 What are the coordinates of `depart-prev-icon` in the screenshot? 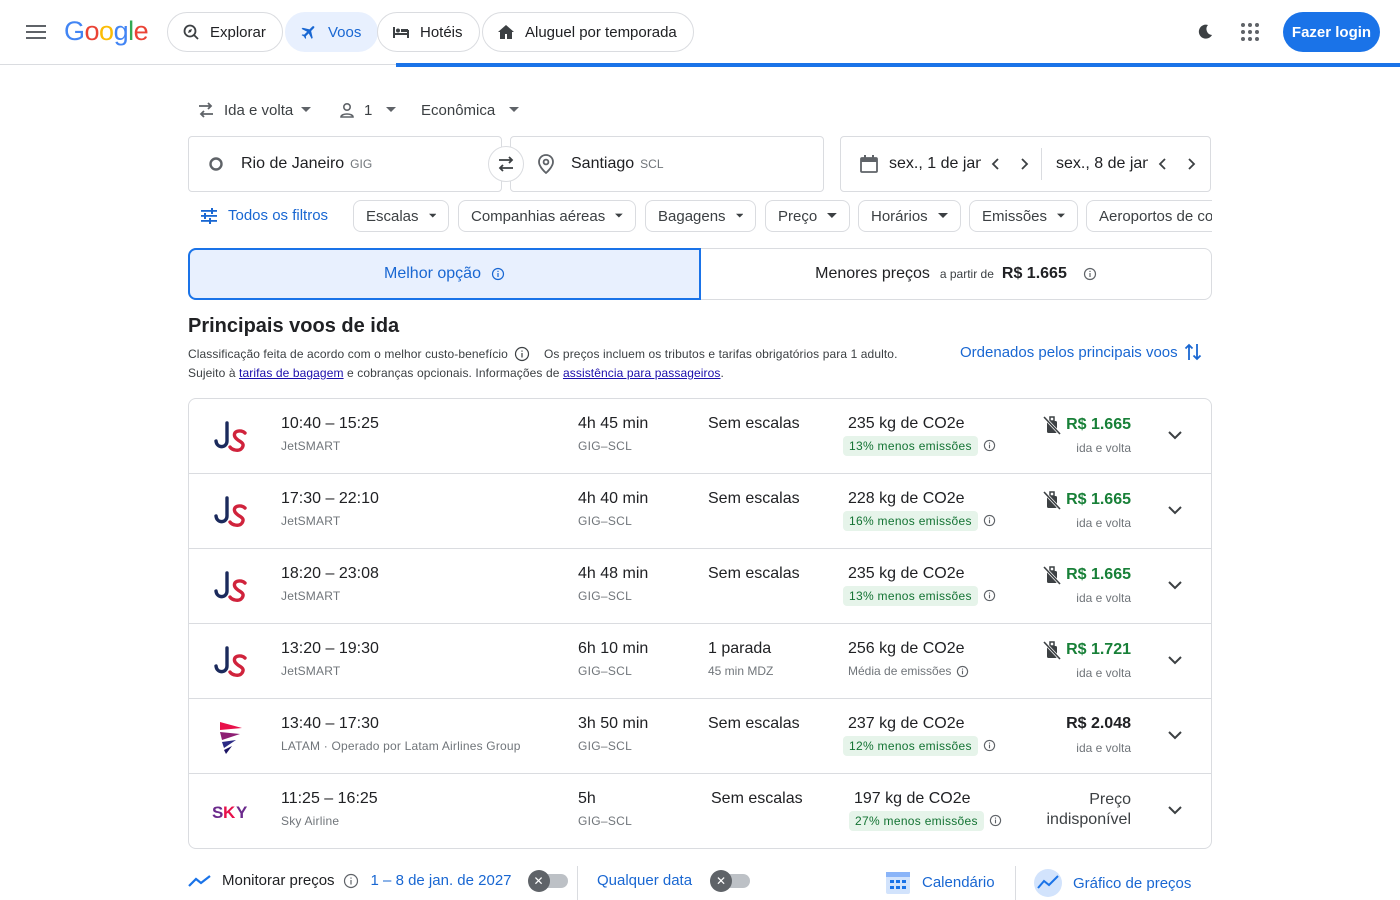 It's located at (996, 164).